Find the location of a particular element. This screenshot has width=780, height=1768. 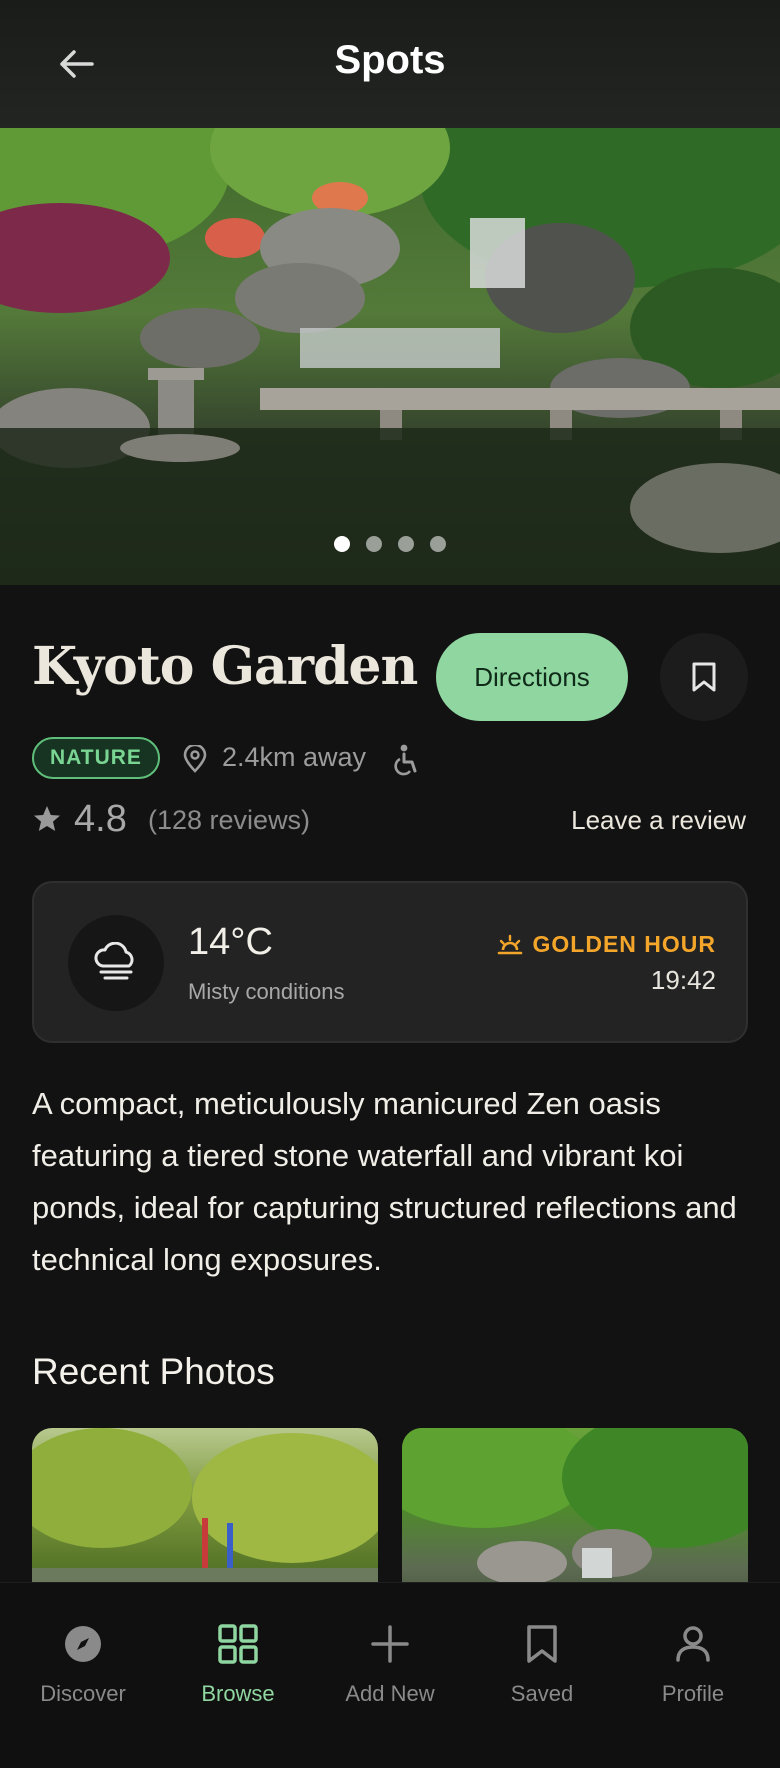

location-pin-icon is located at coordinates (195, 759).